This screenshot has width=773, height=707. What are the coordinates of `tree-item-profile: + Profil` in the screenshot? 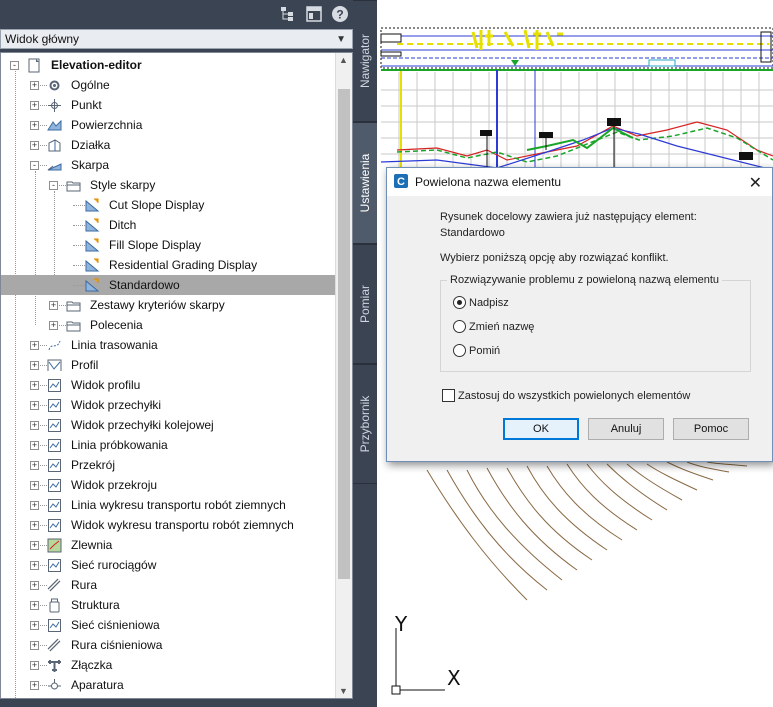 It's located at (169, 365).